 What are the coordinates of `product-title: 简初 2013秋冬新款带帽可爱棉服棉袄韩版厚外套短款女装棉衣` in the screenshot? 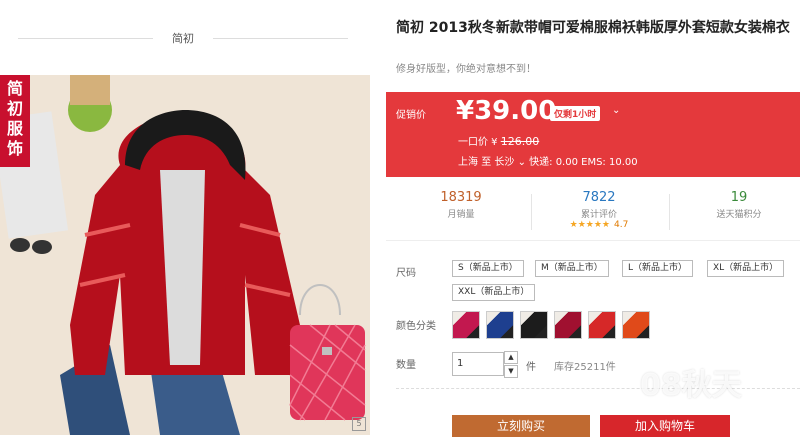 It's located at (593, 28).